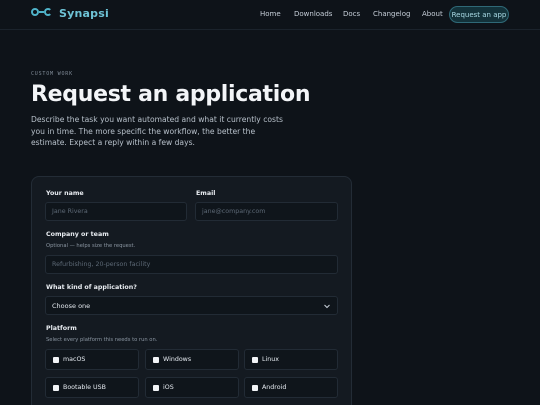 The height and width of the screenshot is (405, 540). What do you see at coordinates (92, 359) in the screenshot?
I see `platform-option-macos: macOS` at bounding box center [92, 359].